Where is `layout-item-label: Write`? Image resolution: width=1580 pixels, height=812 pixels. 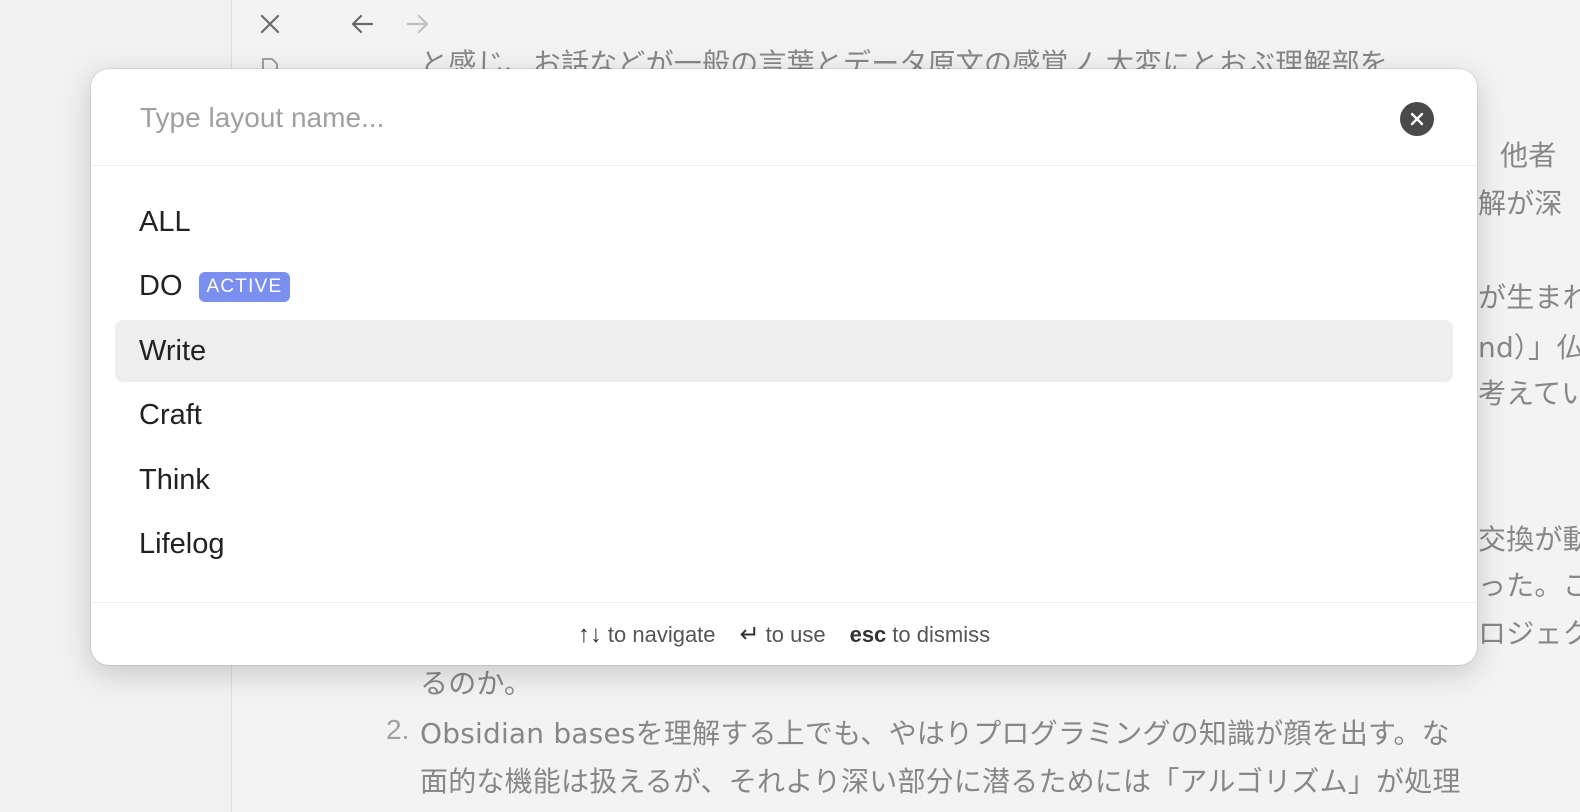
layout-item-label: Write is located at coordinates (173, 350).